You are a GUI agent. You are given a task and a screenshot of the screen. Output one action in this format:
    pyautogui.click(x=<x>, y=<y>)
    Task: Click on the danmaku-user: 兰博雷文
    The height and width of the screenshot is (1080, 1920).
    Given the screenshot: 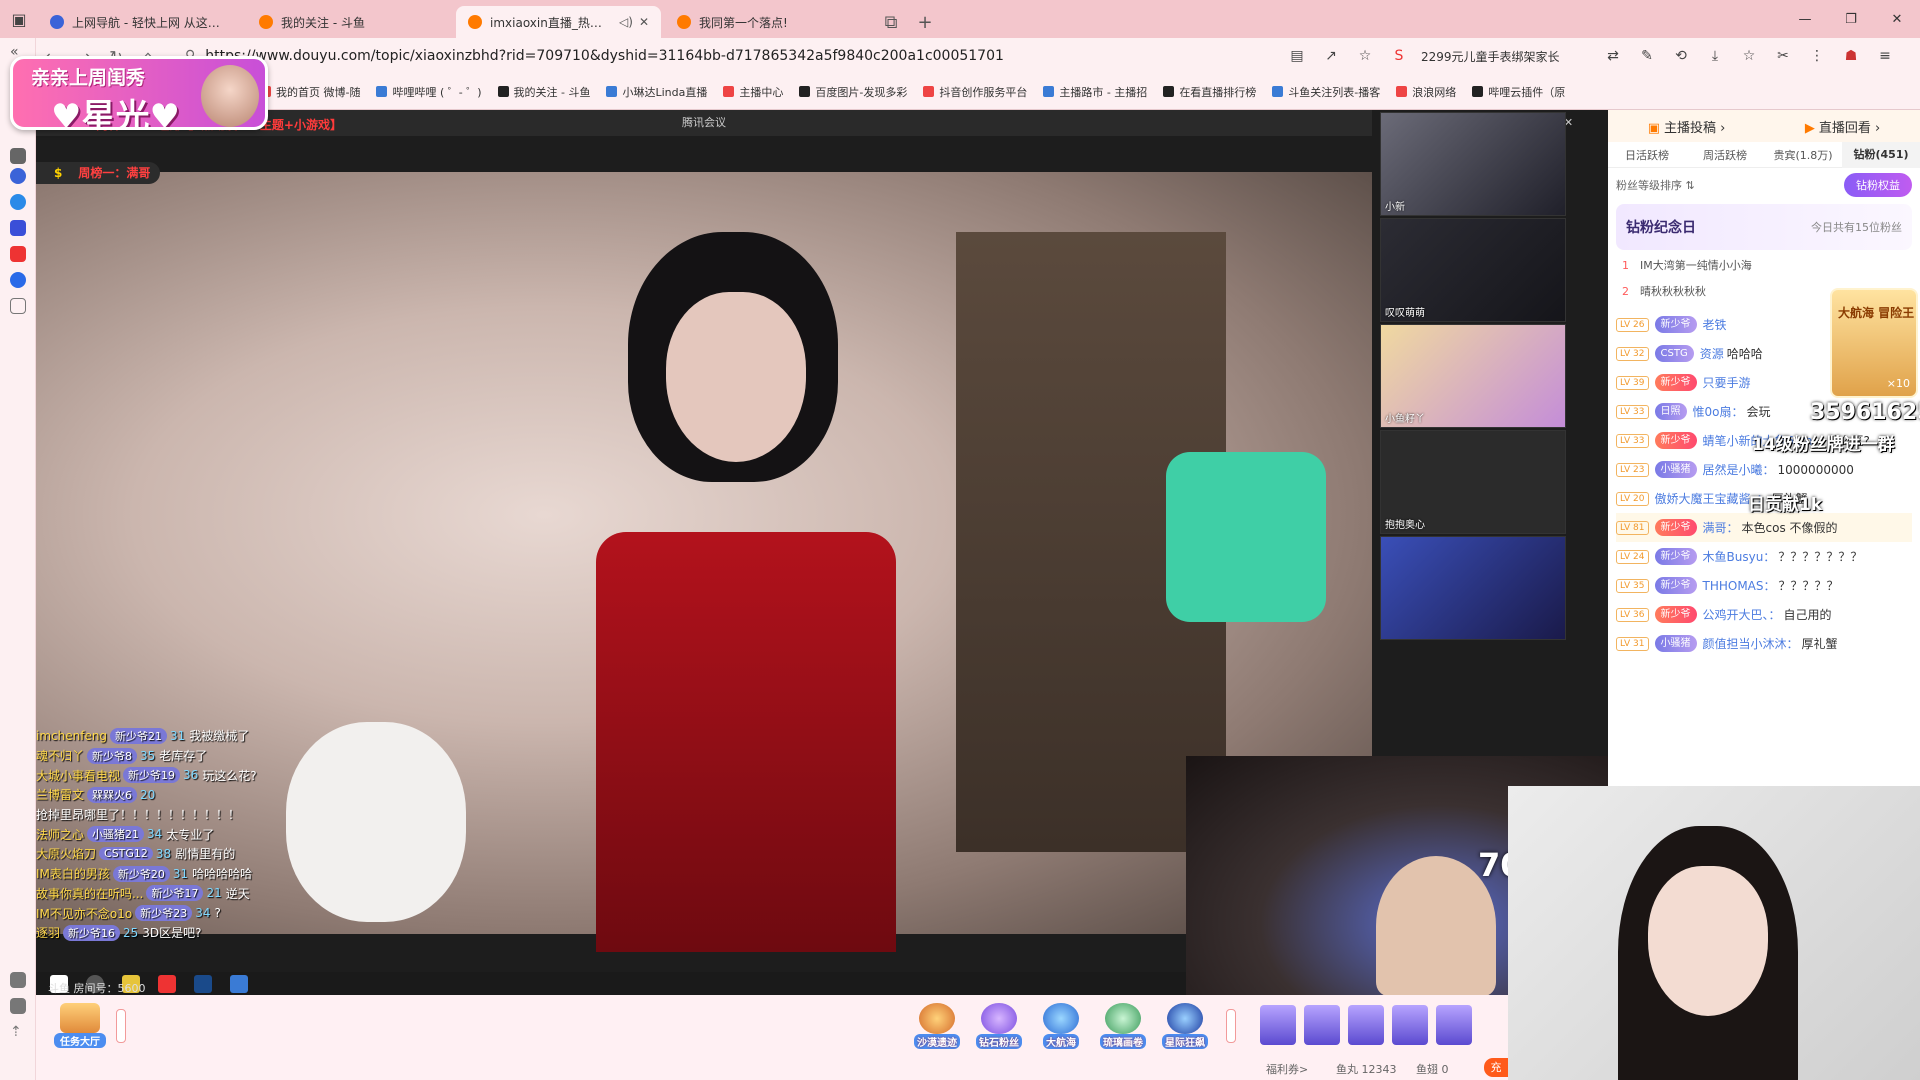 What is the action you would take?
    pyautogui.click(x=60, y=794)
    